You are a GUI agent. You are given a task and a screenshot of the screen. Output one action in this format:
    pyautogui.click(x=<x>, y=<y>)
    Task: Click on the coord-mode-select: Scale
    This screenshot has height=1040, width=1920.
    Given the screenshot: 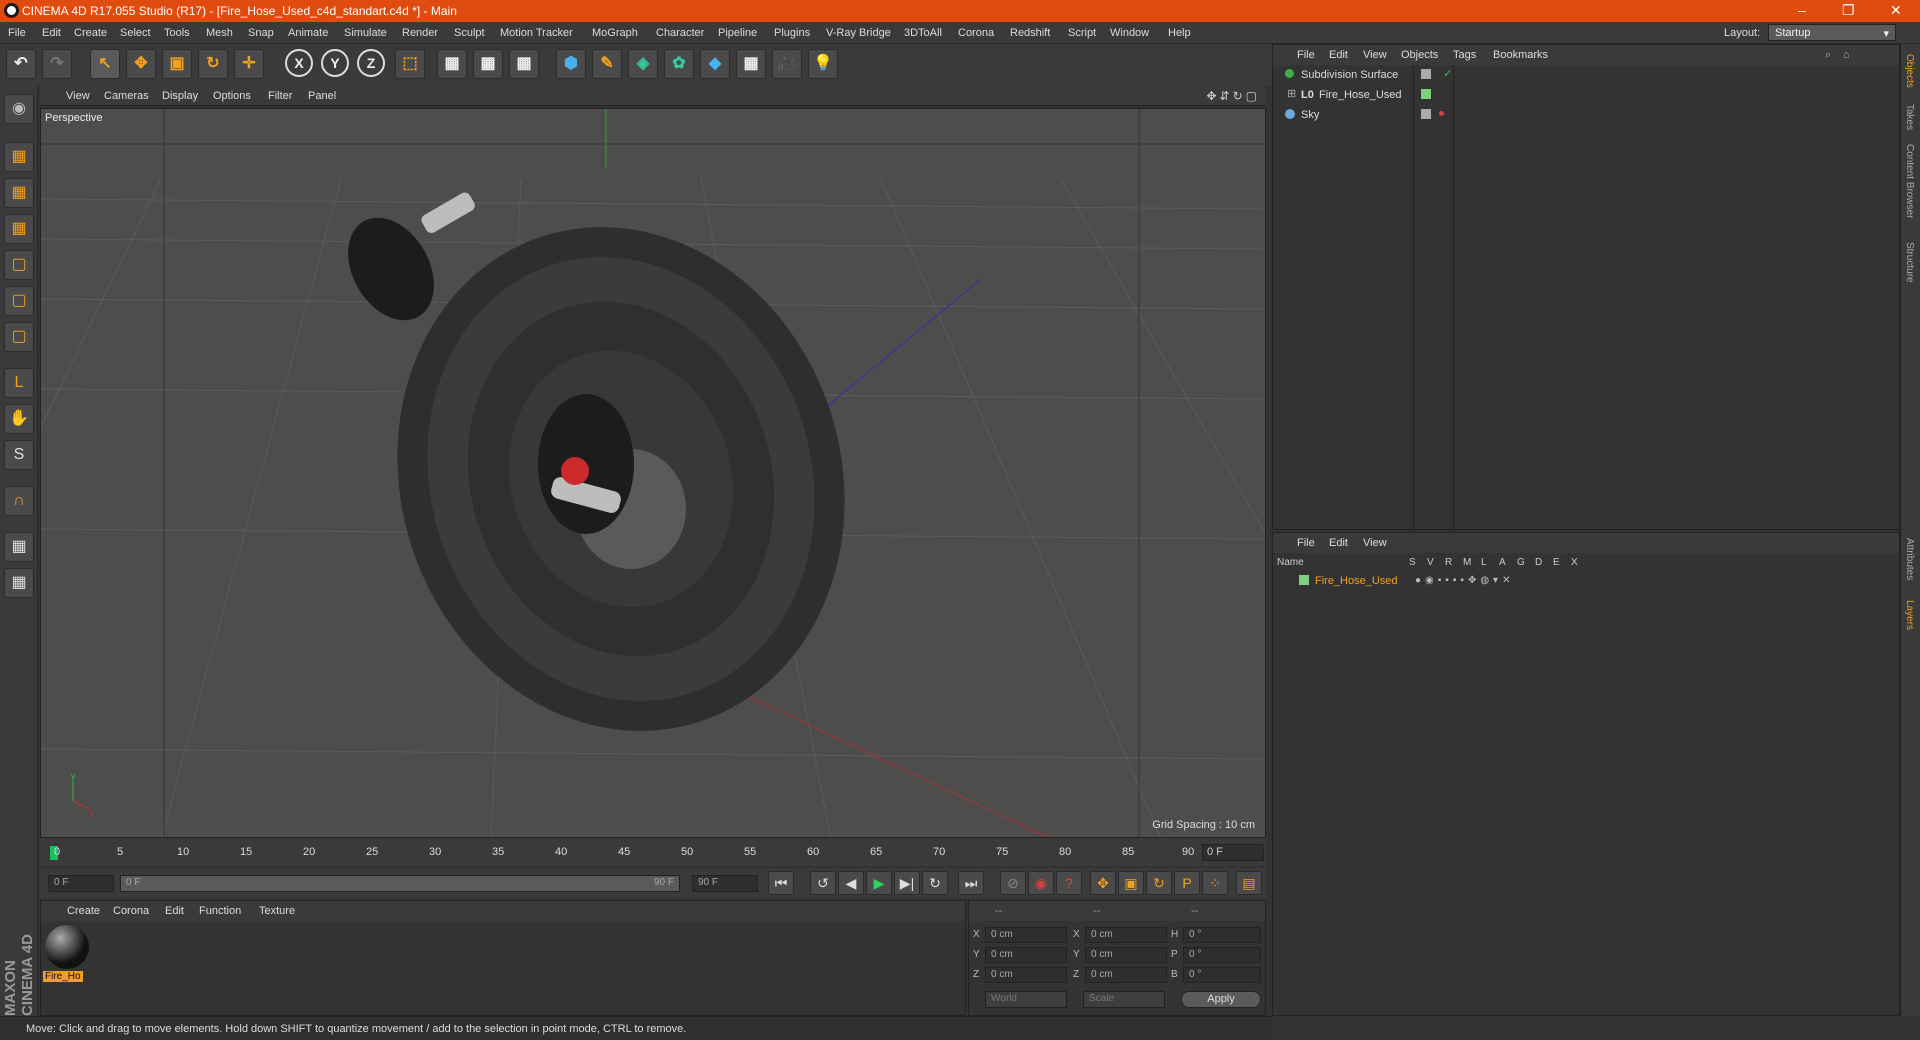 What is the action you would take?
    pyautogui.click(x=1124, y=999)
    